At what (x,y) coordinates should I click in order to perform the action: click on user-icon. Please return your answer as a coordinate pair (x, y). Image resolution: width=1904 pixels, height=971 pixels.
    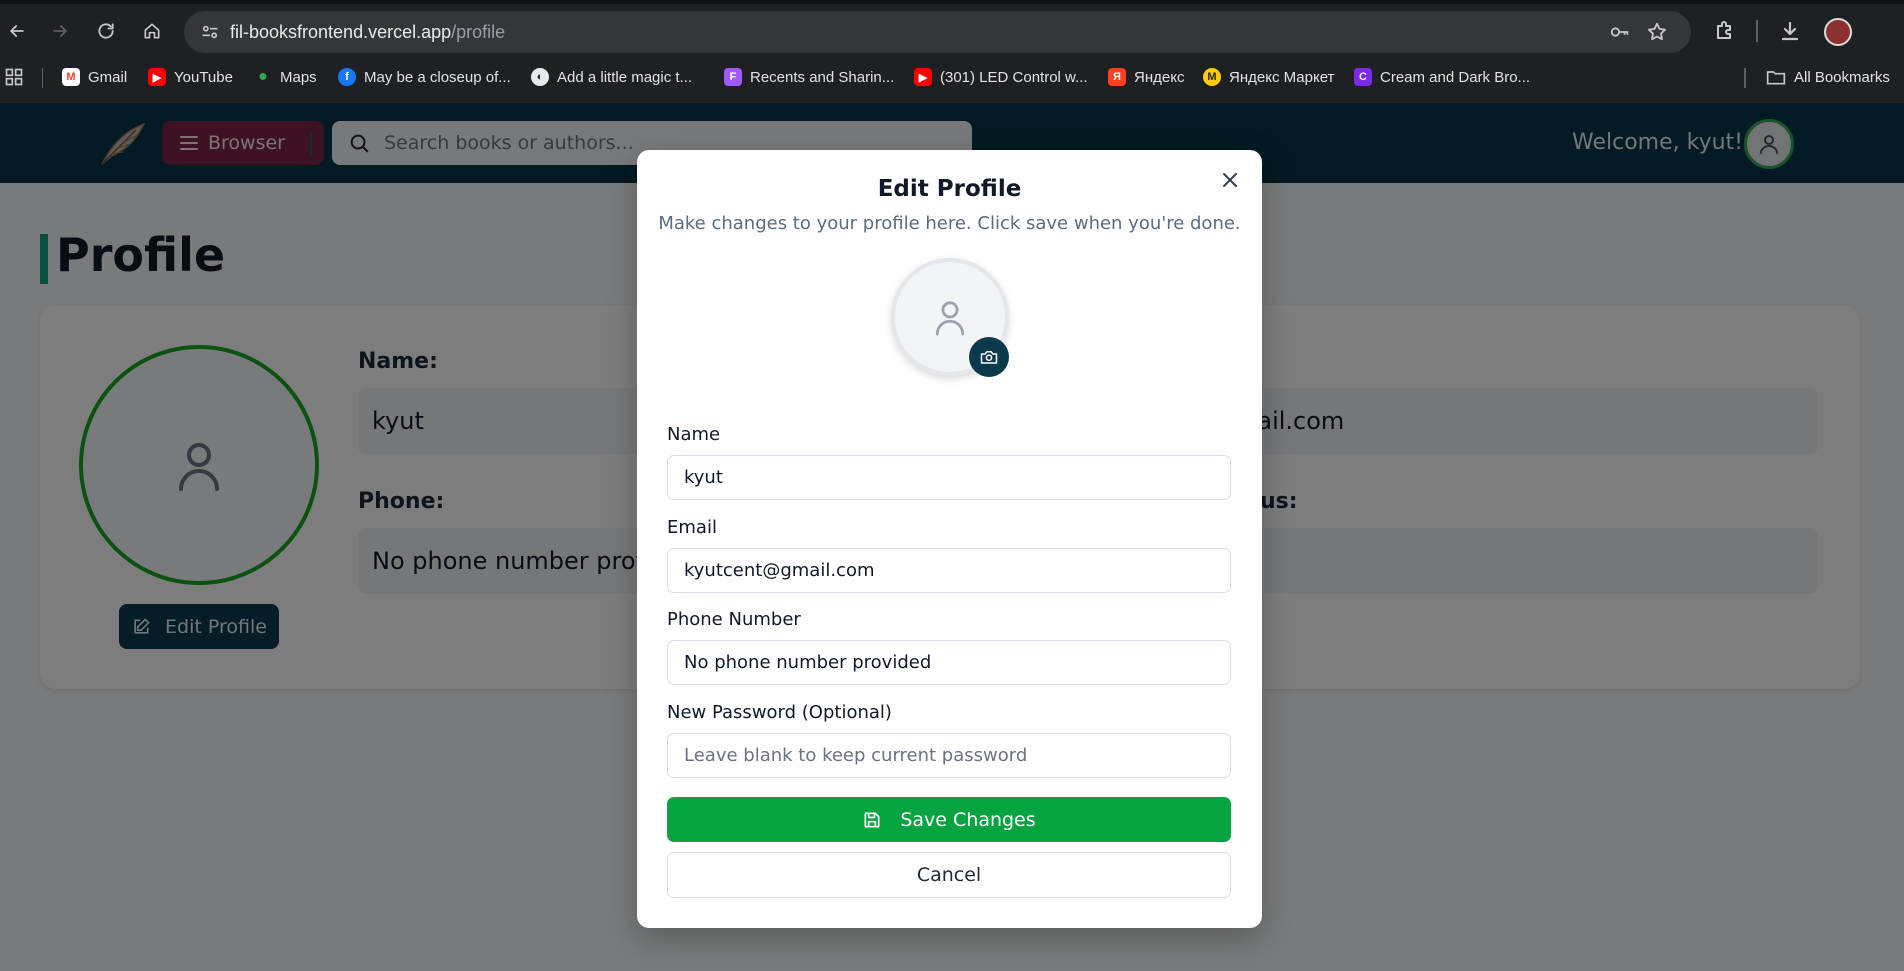
    Looking at the image, I should click on (950, 318).